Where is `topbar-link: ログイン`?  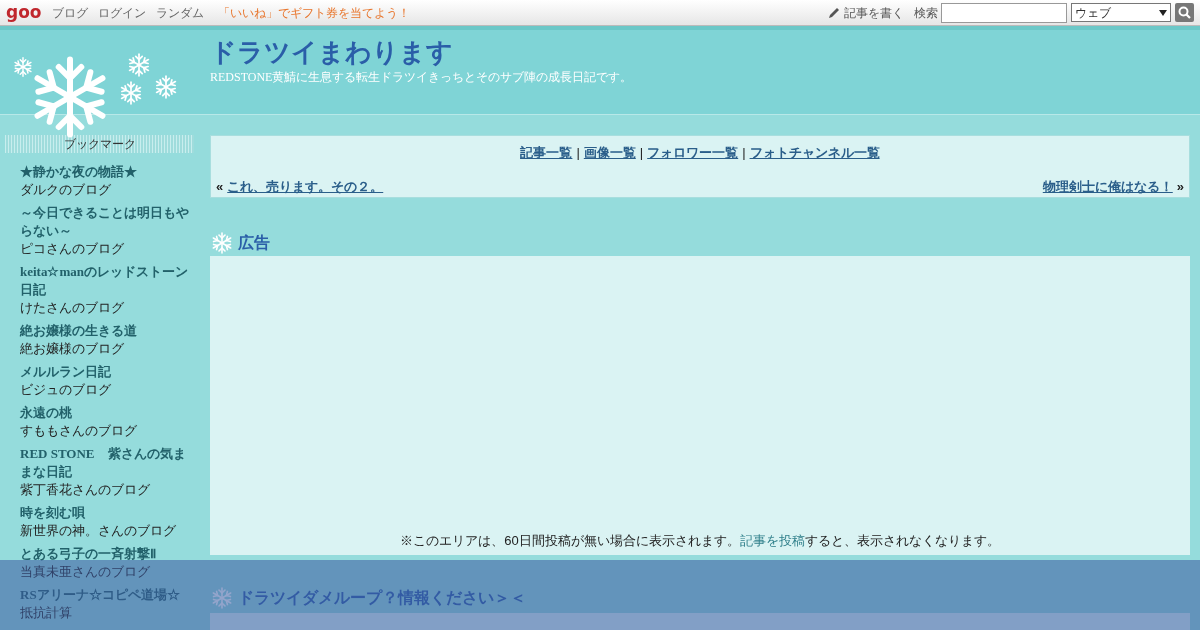 topbar-link: ログイン is located at coordinates (121, 12).